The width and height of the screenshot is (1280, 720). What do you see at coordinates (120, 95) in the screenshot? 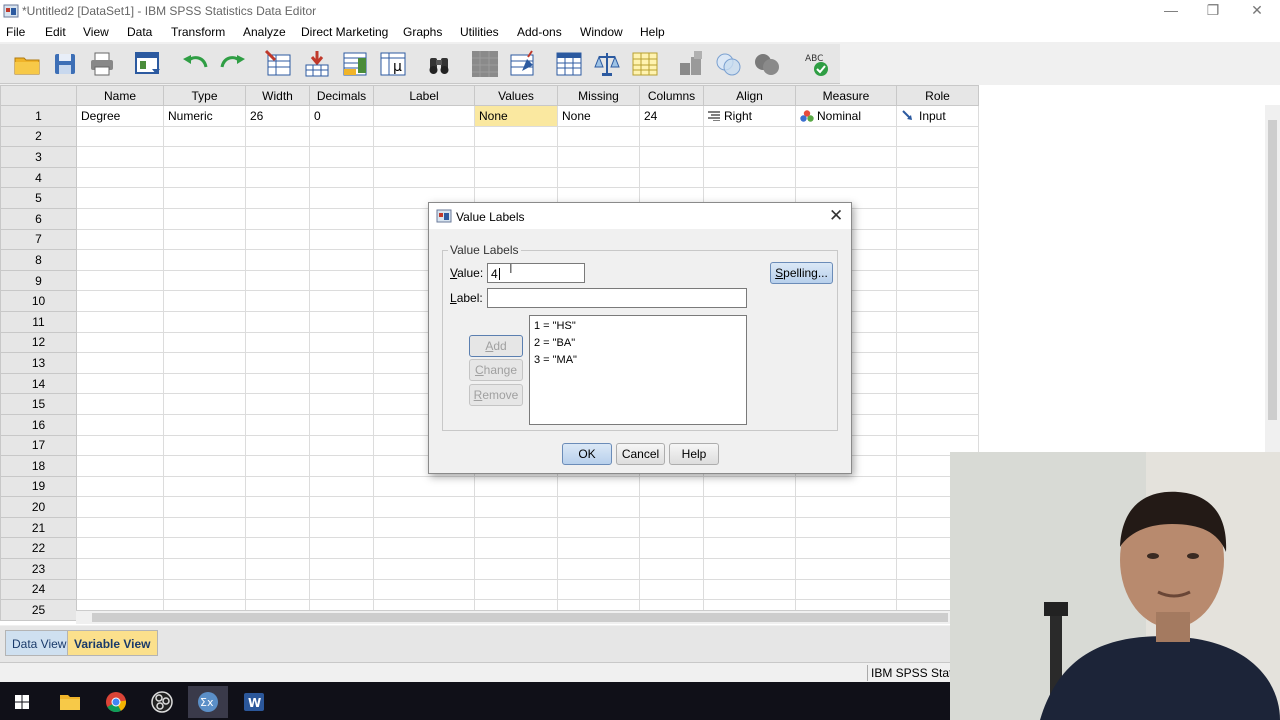
I see `header-name: Name` at bounding box center [120, 95].